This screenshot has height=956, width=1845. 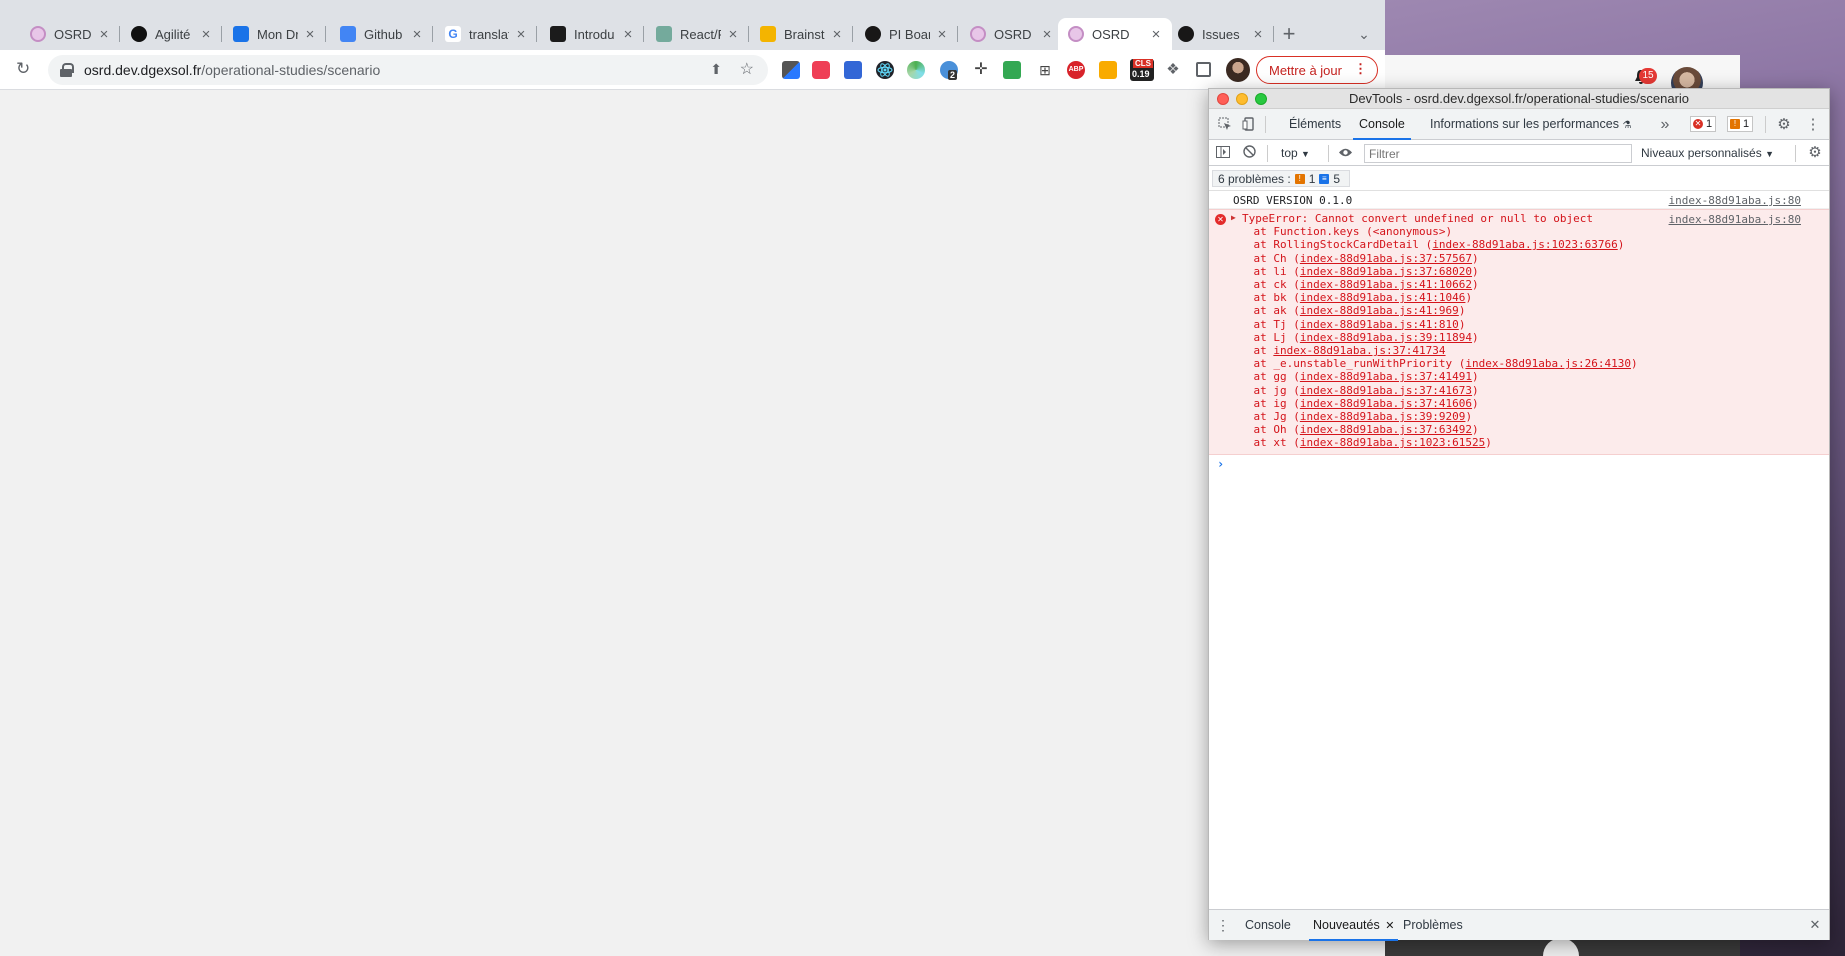 I want to click on stack-frame-link: index-88d91aba.js:37:68020, so click(x=1386, y=271).